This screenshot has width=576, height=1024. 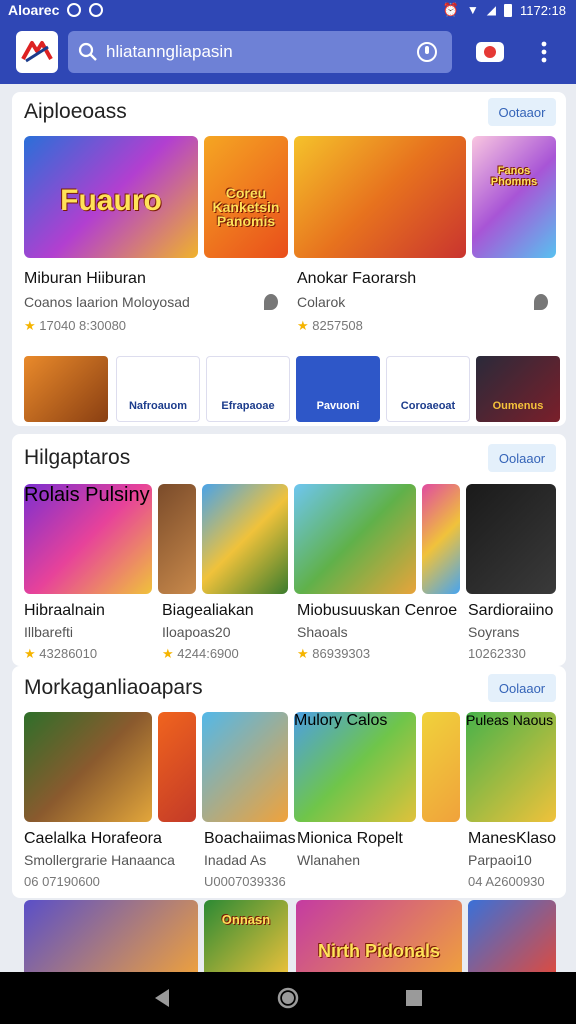 What do you see at coordinates (491, 10) in the screenshot?
I see `signal-icon: ◢` at bounding box center [491, 10].